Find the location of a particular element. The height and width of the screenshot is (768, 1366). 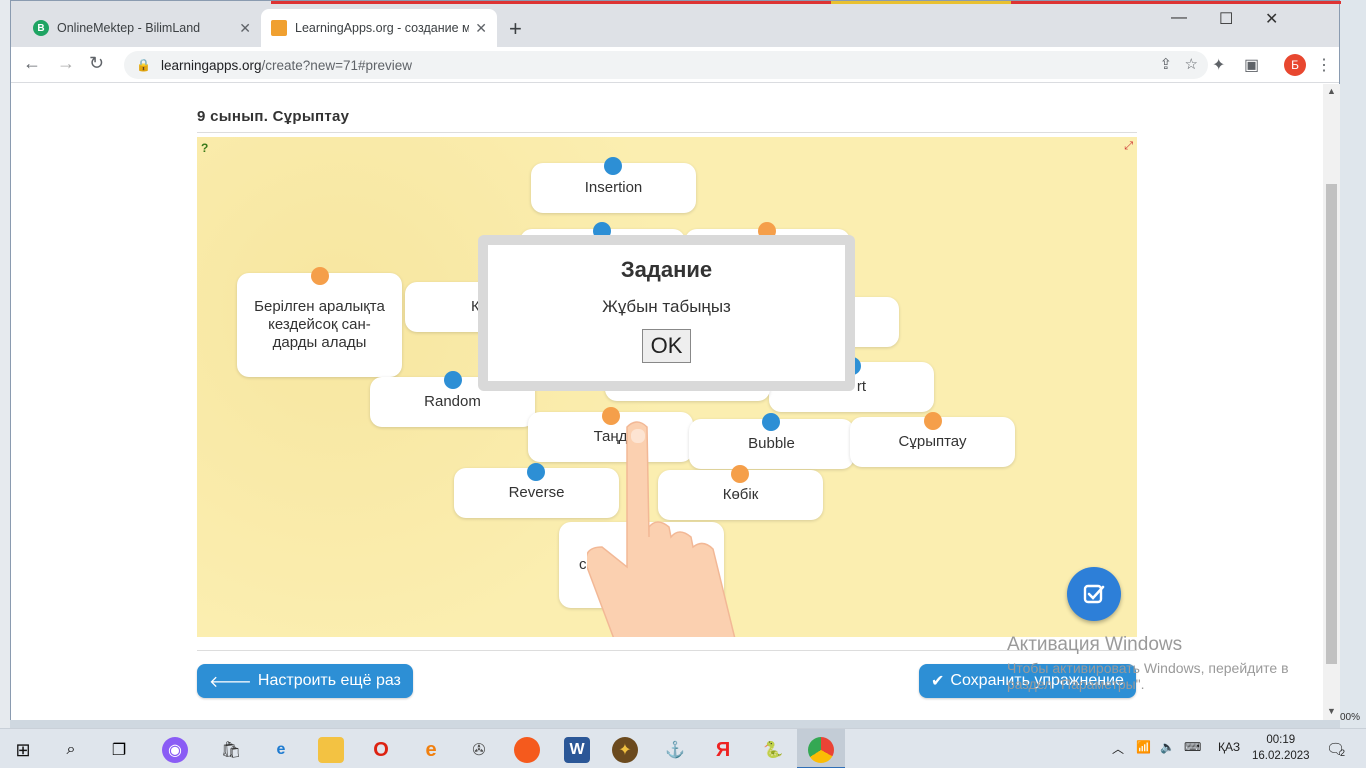

keyboard-icon: ⌨ is located at coordinates (1192, 747).